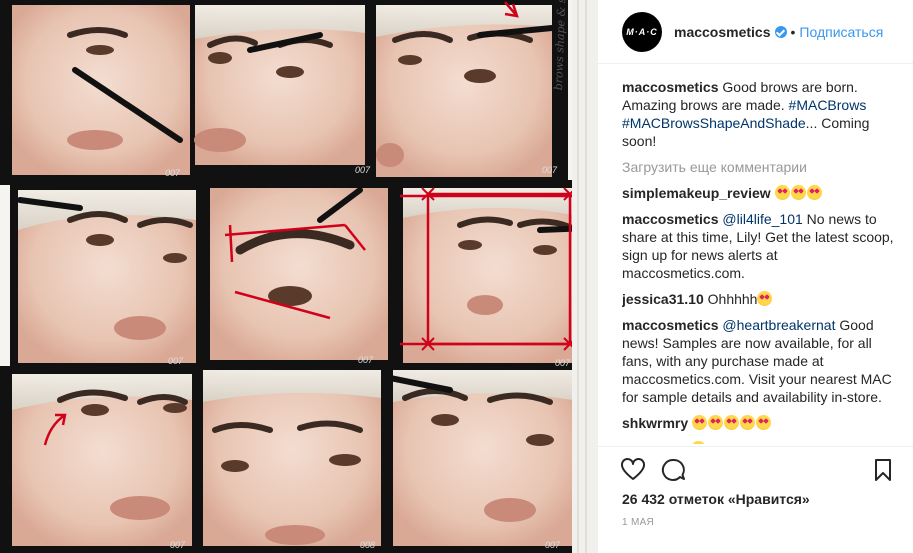 The height and width of the screenshot is (553, 913). I want to click on avatar: M·A·C, so click(642, 31).